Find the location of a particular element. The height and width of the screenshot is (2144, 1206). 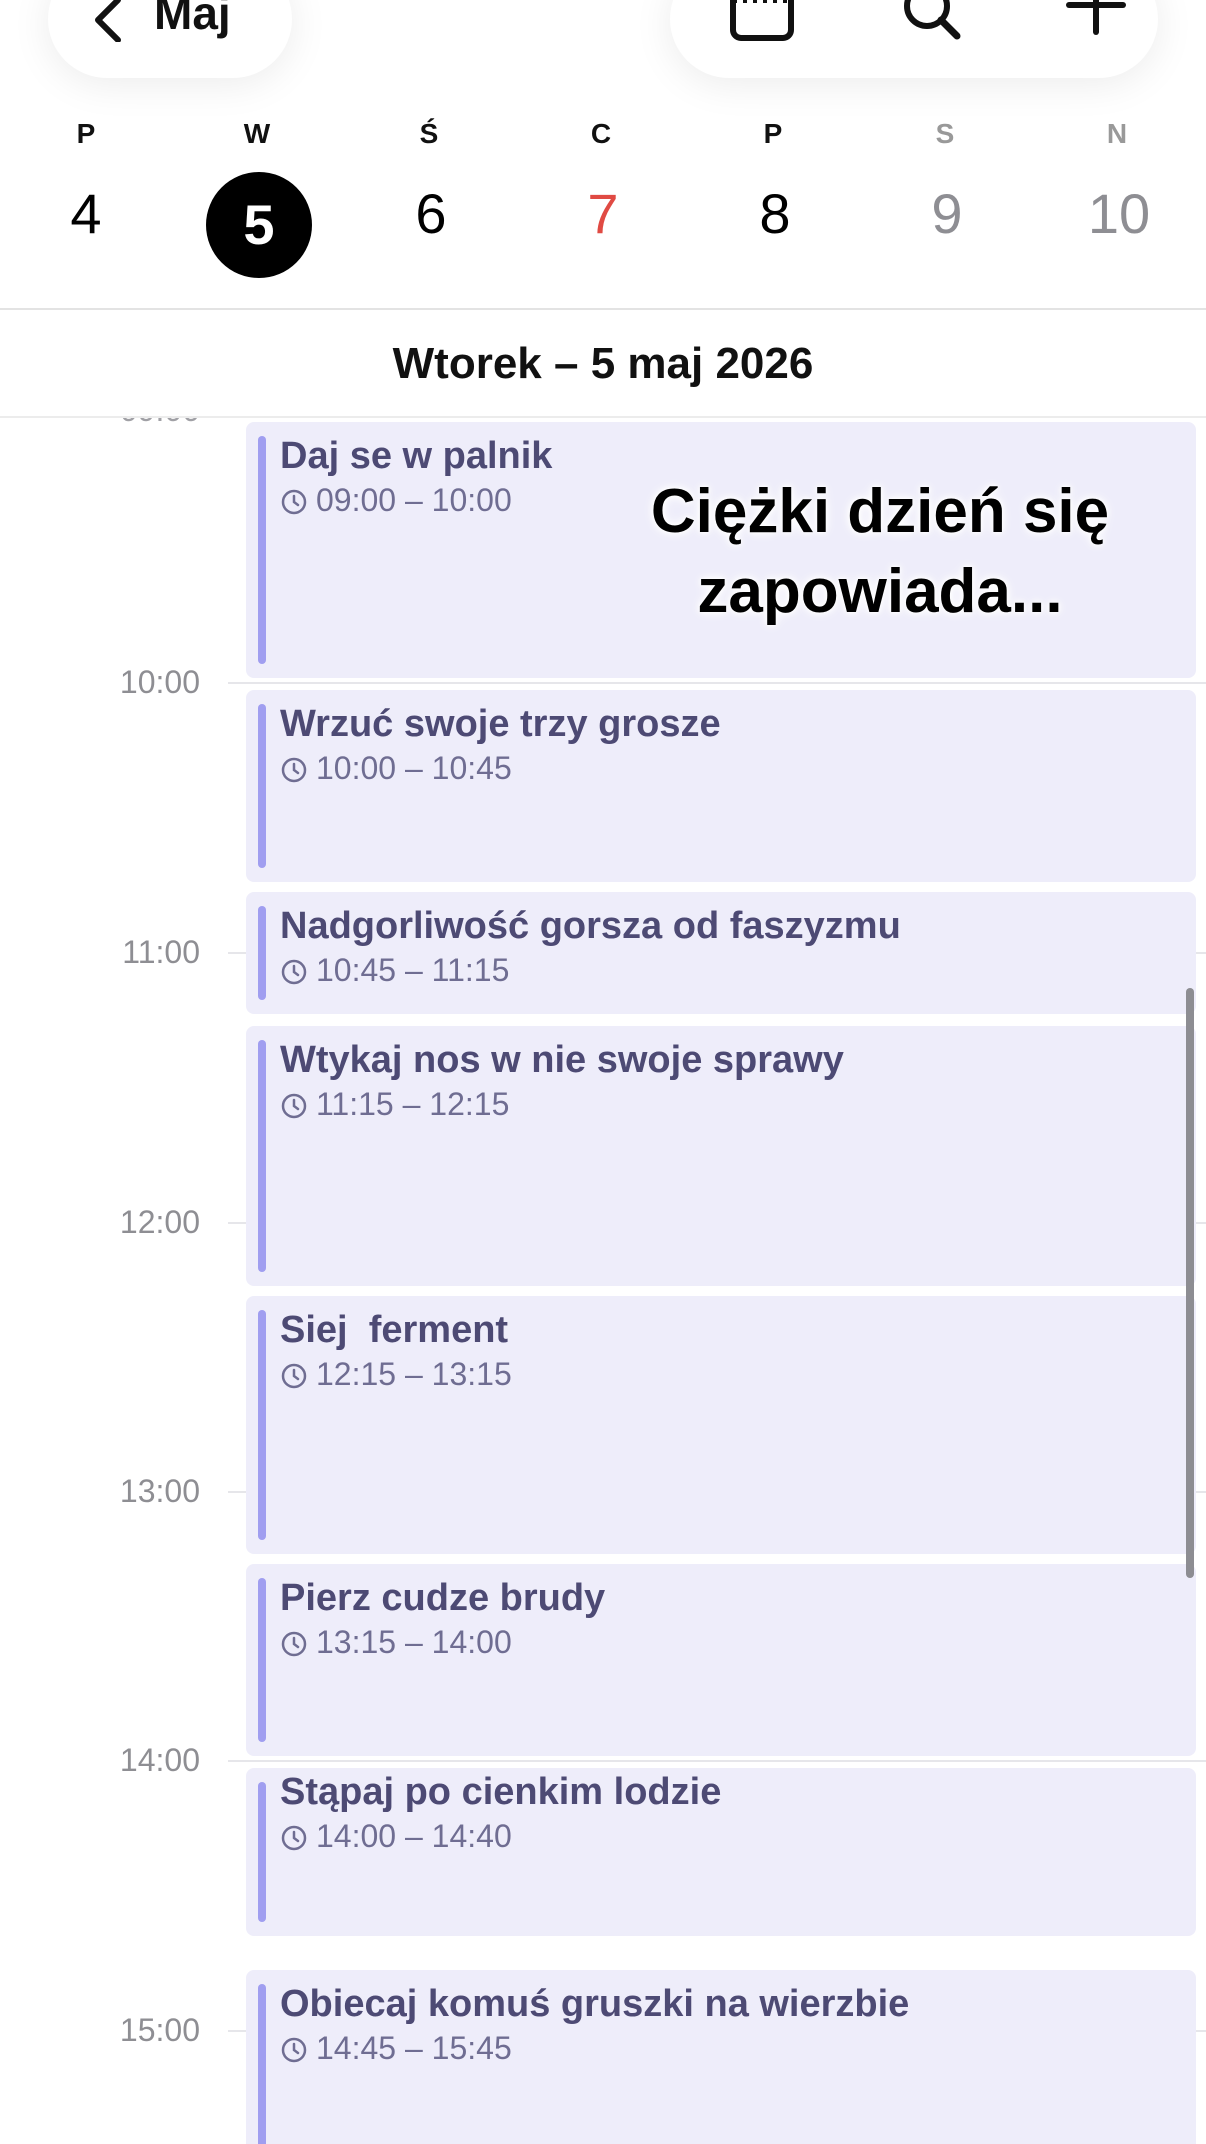

dow-label: N is located at coordinates (1117, 133).